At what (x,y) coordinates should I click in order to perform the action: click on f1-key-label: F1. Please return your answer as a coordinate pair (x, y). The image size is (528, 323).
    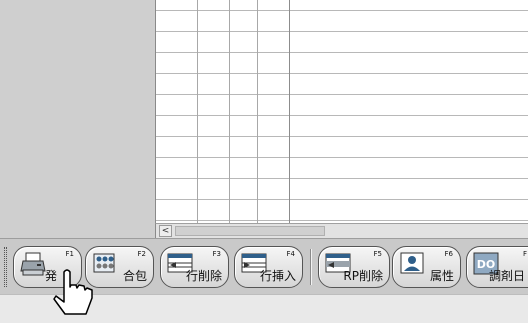
    Looking at the image, I should click on (69, 254).